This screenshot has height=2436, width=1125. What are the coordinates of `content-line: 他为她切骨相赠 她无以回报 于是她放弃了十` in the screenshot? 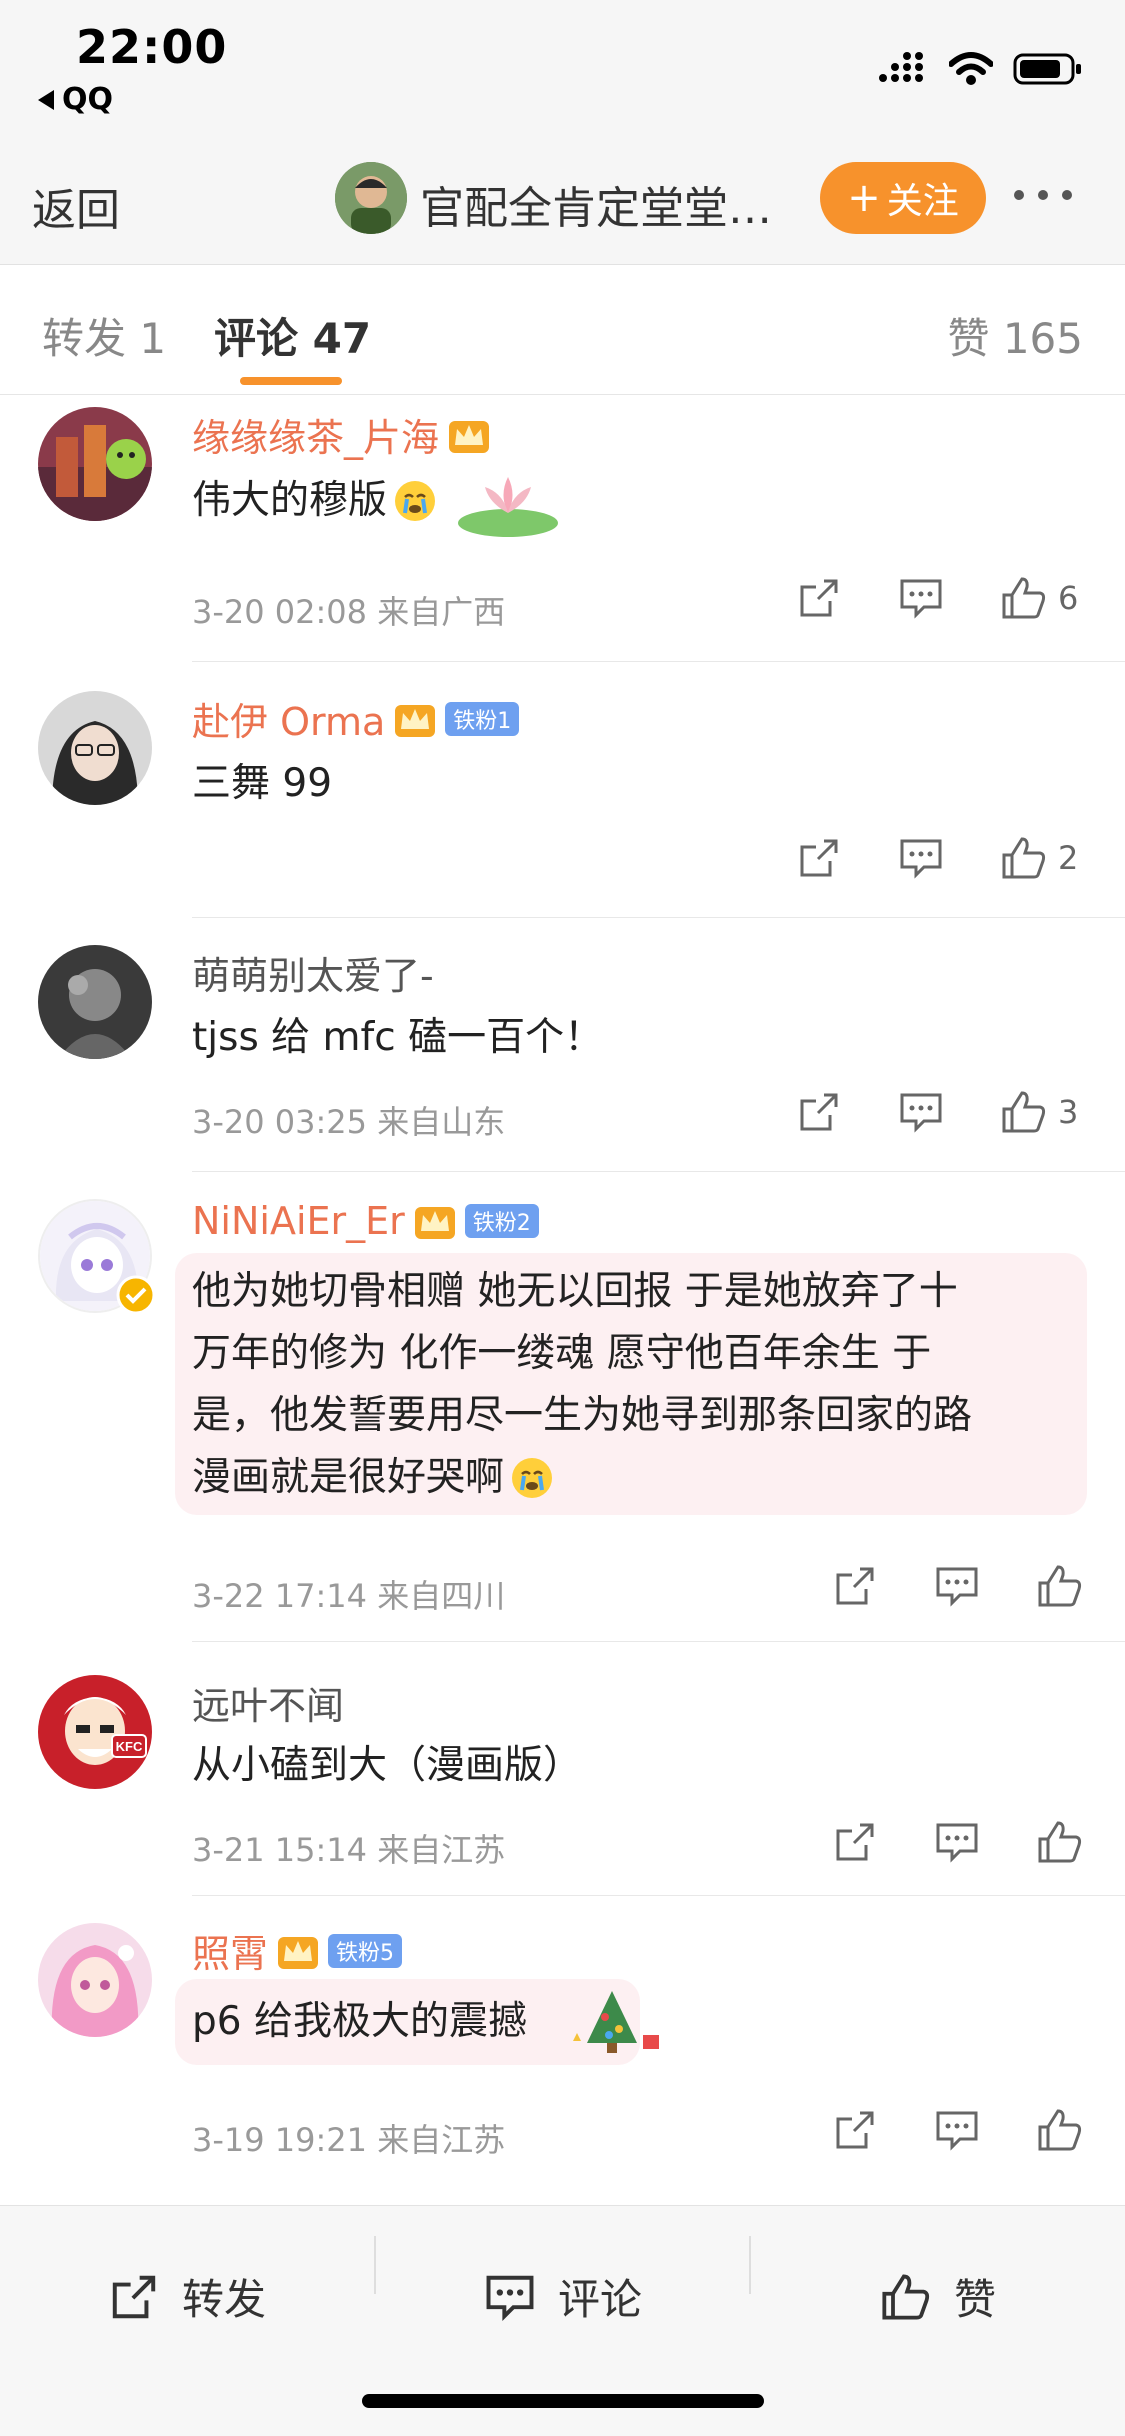 It's located at (575, 1291).